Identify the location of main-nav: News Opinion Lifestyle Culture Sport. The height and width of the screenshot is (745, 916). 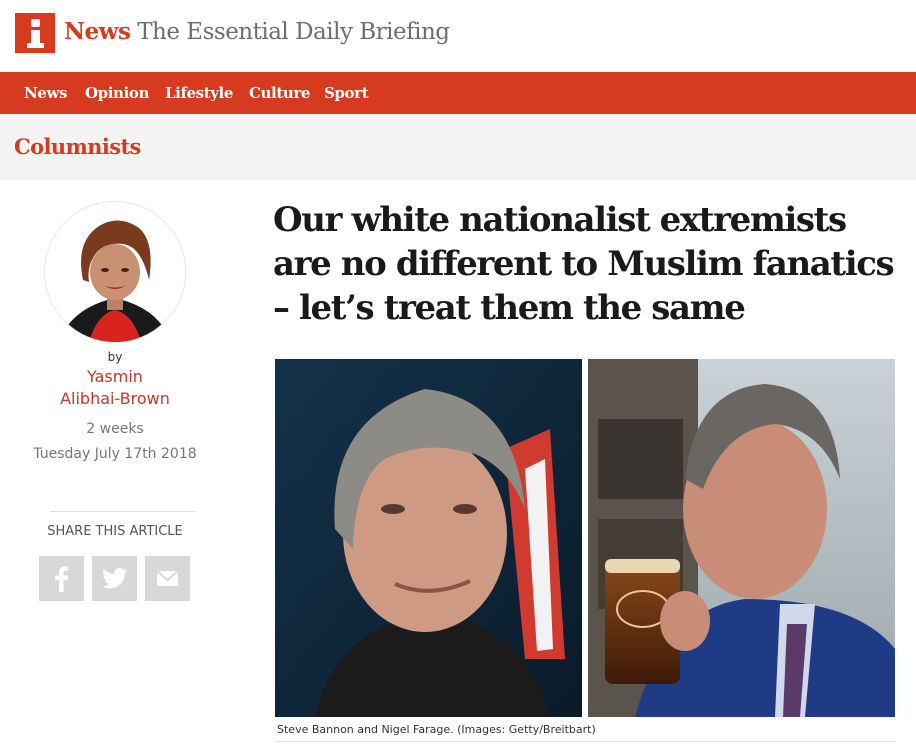
(458, 93).